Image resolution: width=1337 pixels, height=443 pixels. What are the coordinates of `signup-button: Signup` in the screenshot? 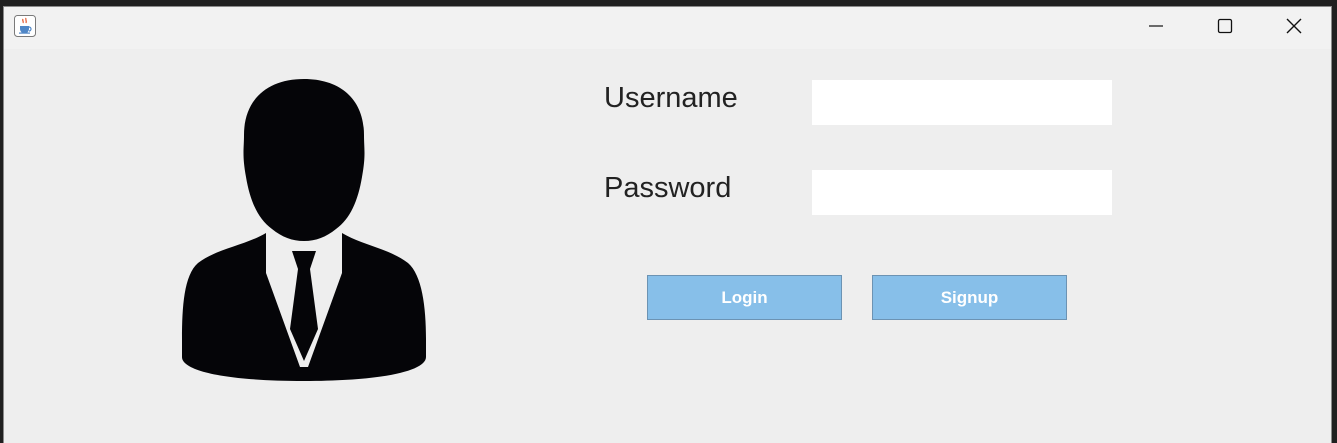 It's located at (969, 297).